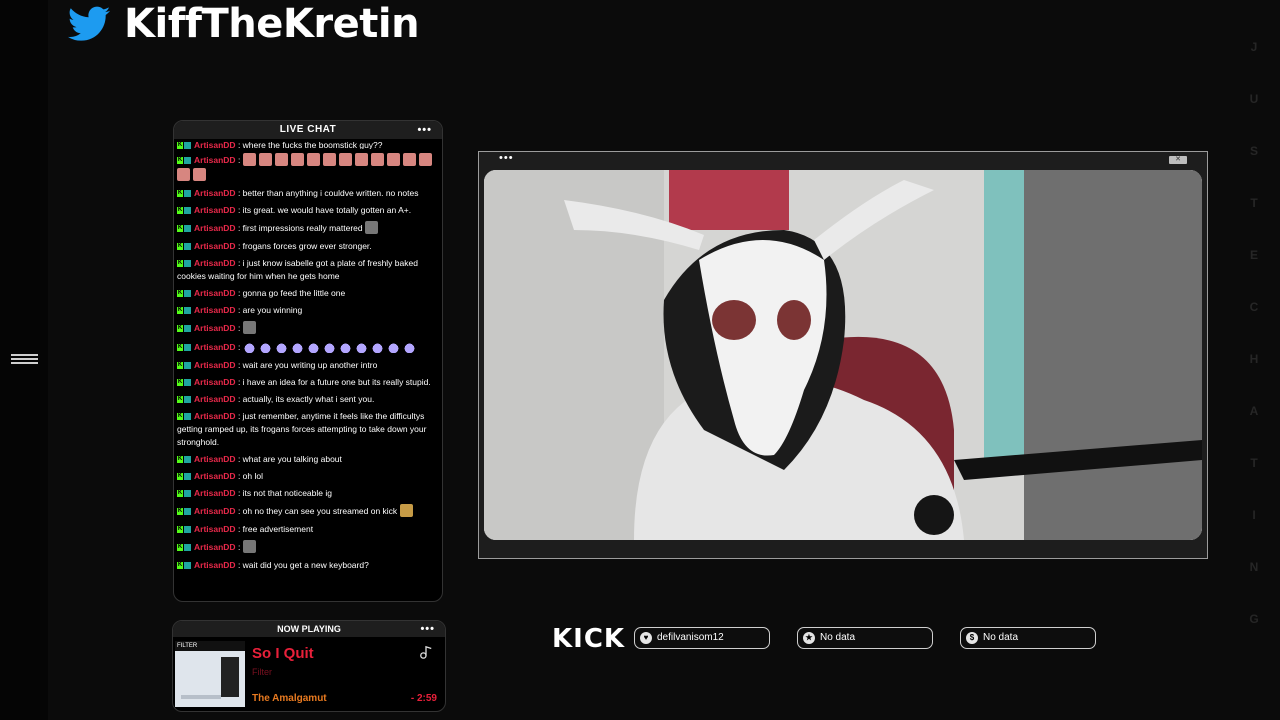 This screenshot has height=720, width=1280. What do you see at coordinates (865, 638) in the screenshot?
I see `subscriber-pill: ★ No data` at bounding box center [865, 638].